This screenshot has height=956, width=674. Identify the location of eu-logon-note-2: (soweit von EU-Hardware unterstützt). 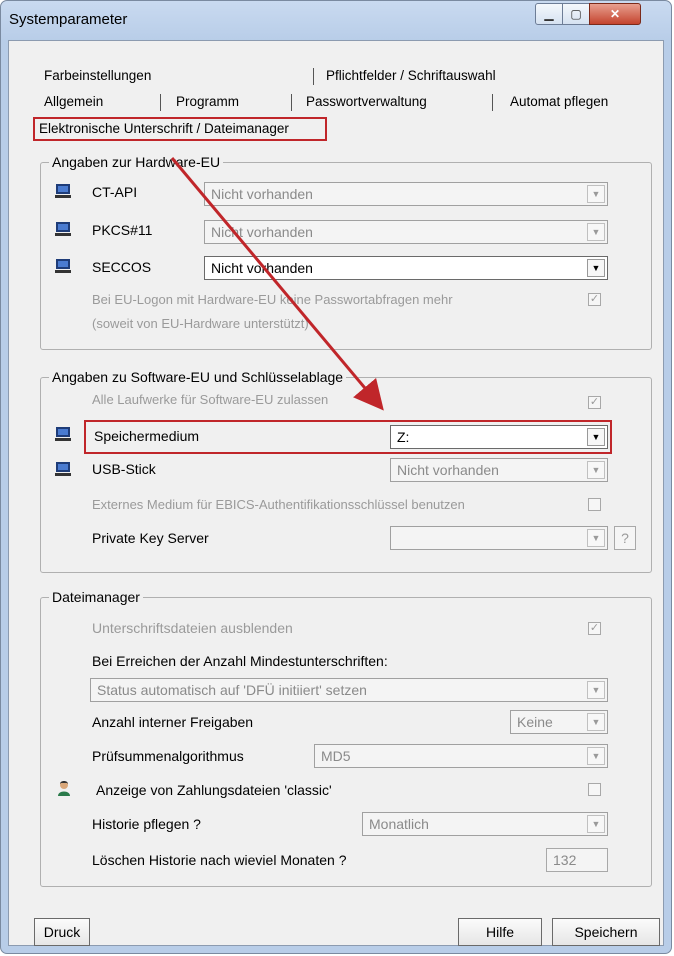
(200, 323).